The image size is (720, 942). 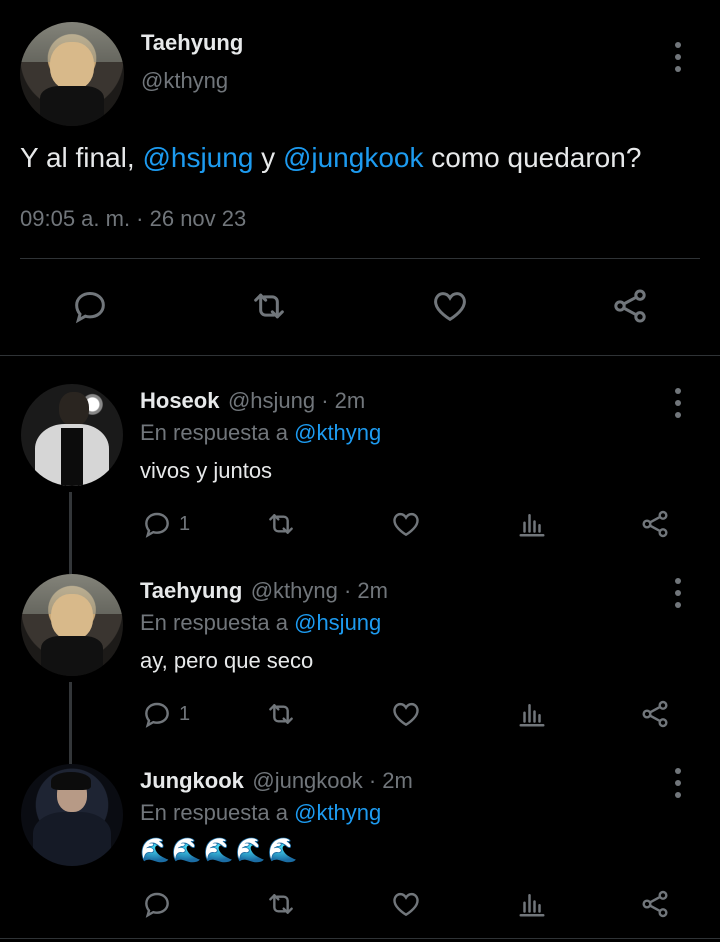 I want to click on reply-text: ay, pero que seco, so click(x=227, y=660).